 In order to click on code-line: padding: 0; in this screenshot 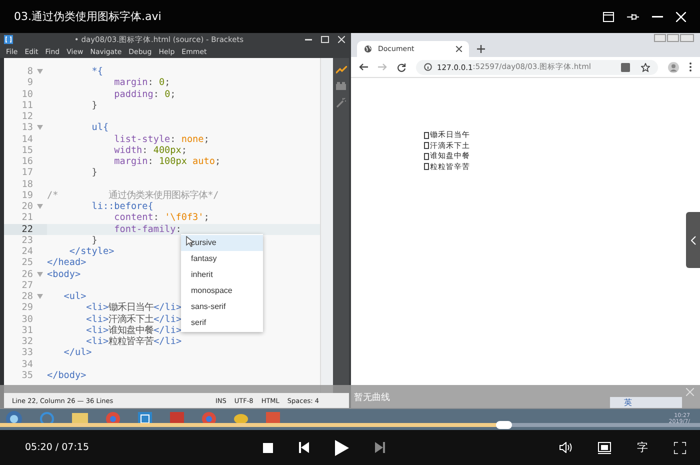, I will do `click(144, 94)`.